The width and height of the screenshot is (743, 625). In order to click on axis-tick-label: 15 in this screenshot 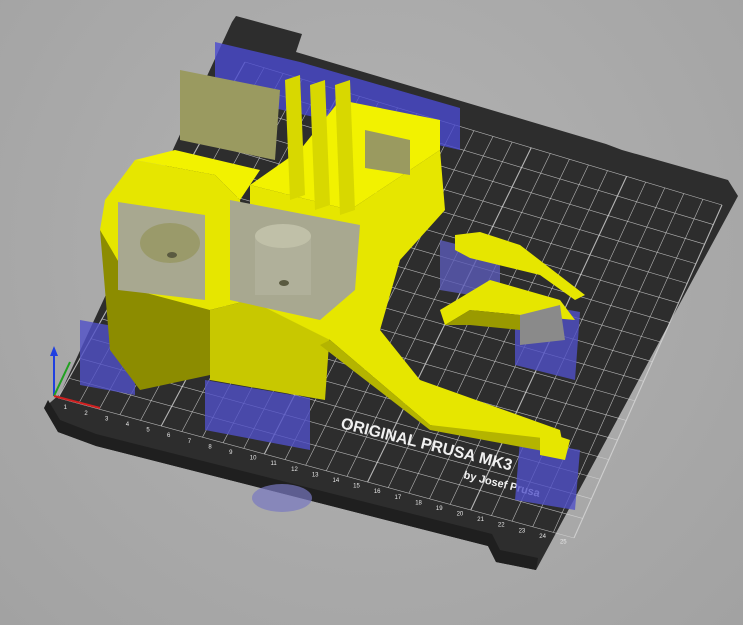, I will do `click(356, 487)`.